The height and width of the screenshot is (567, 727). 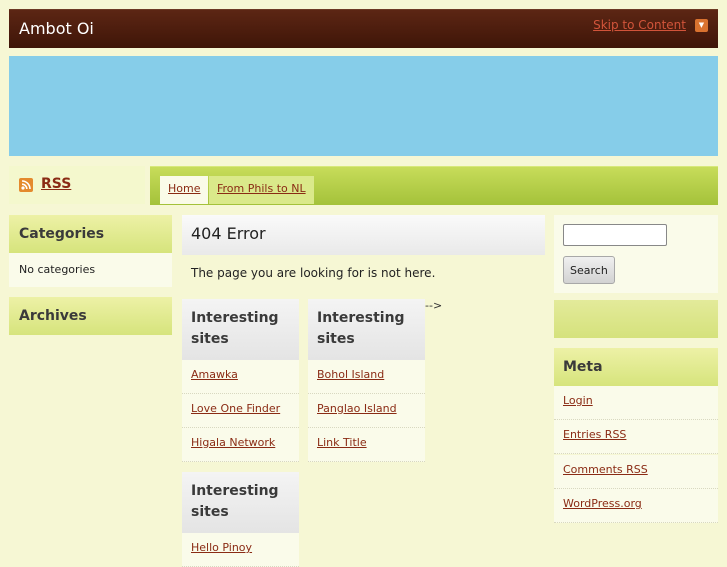 I want to click on page-title: 404 Error, so click(x=228, y=233).